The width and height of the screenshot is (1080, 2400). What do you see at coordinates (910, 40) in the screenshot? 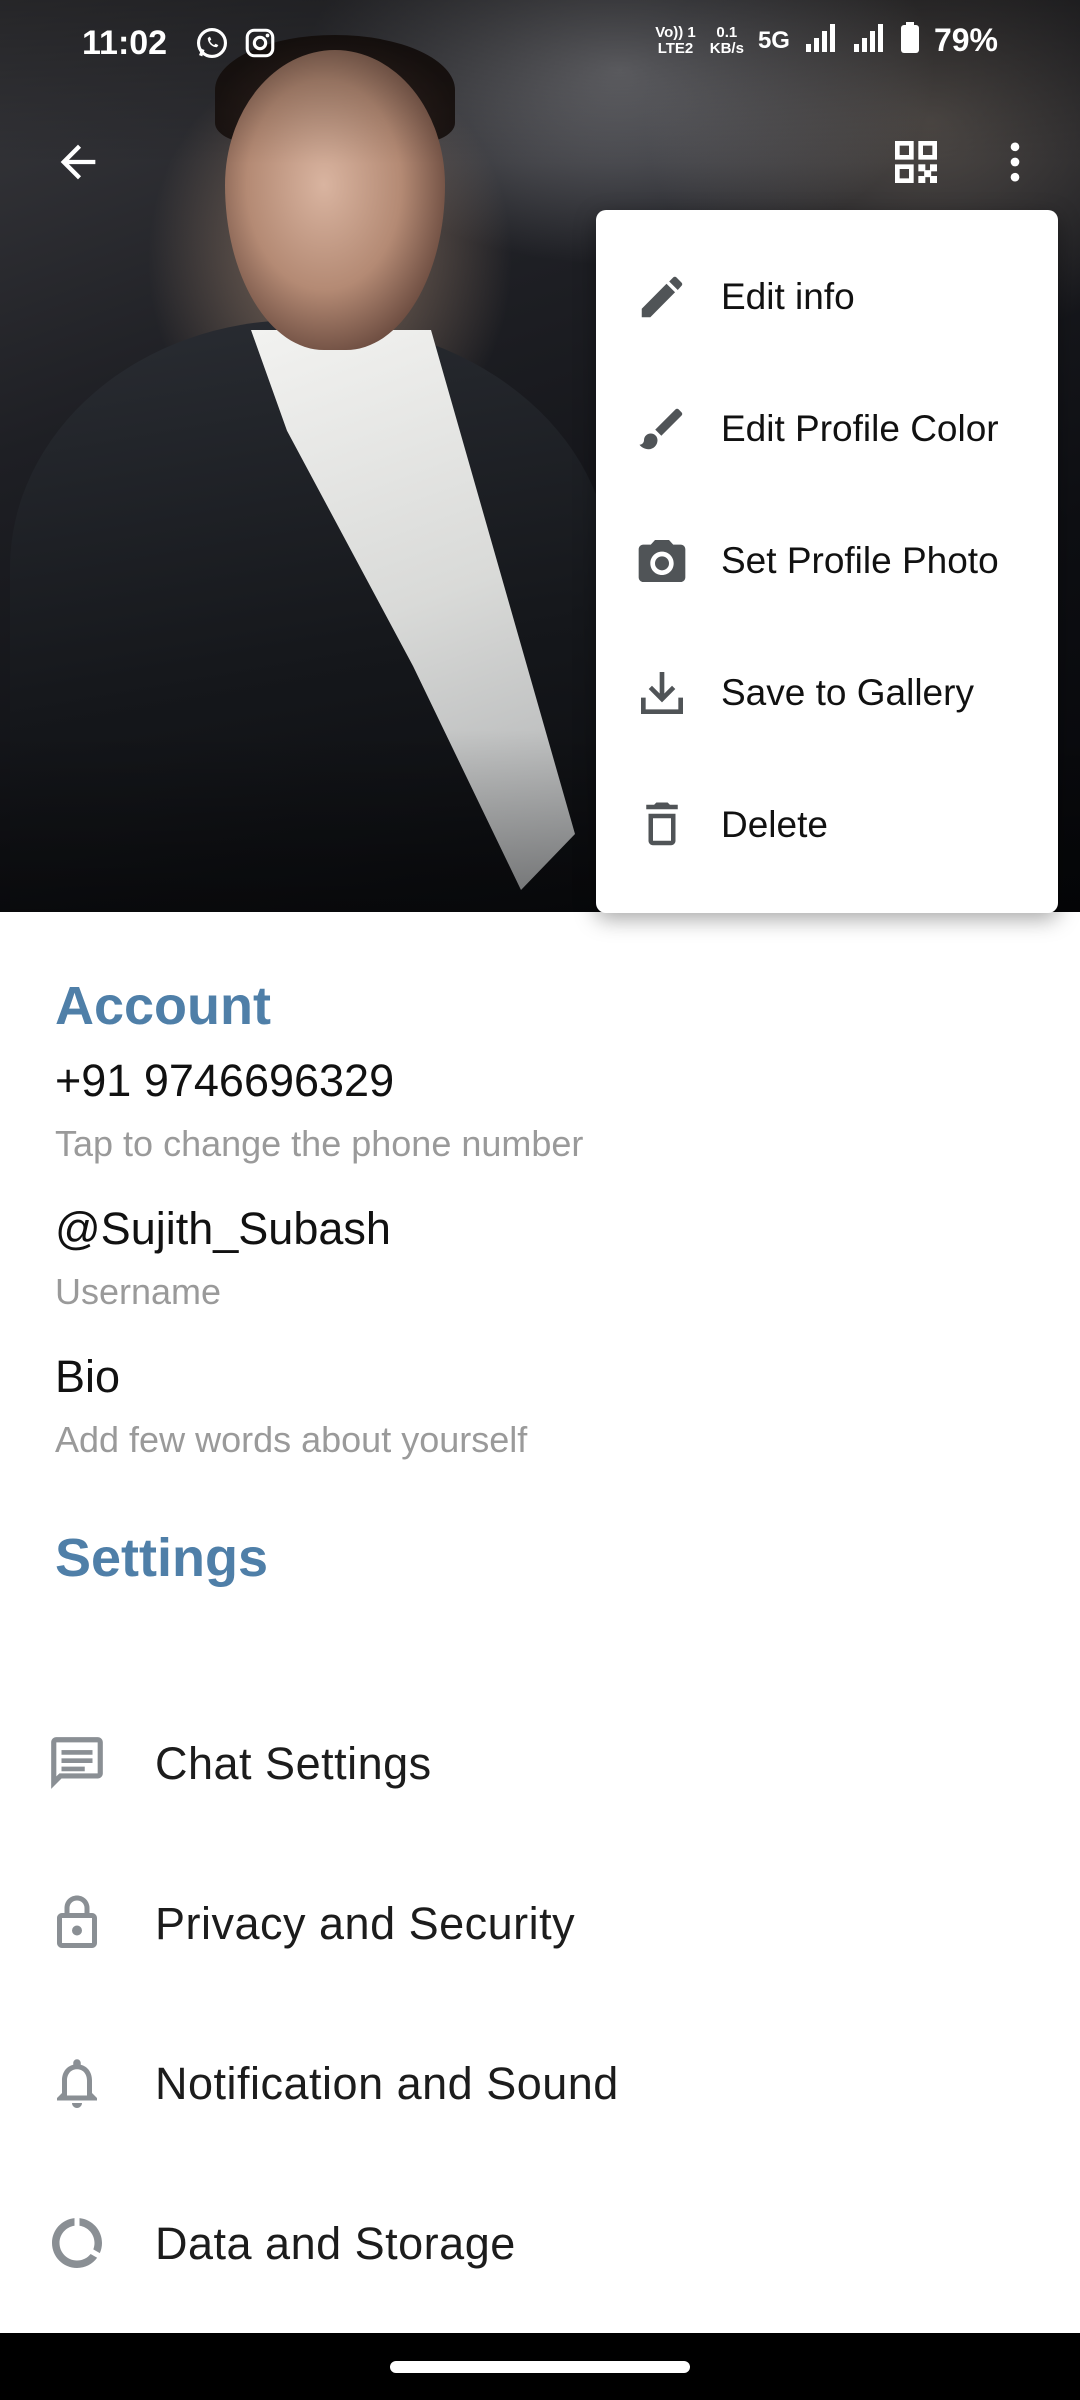
I see `battery-icon` at bounding box center [910, 40].